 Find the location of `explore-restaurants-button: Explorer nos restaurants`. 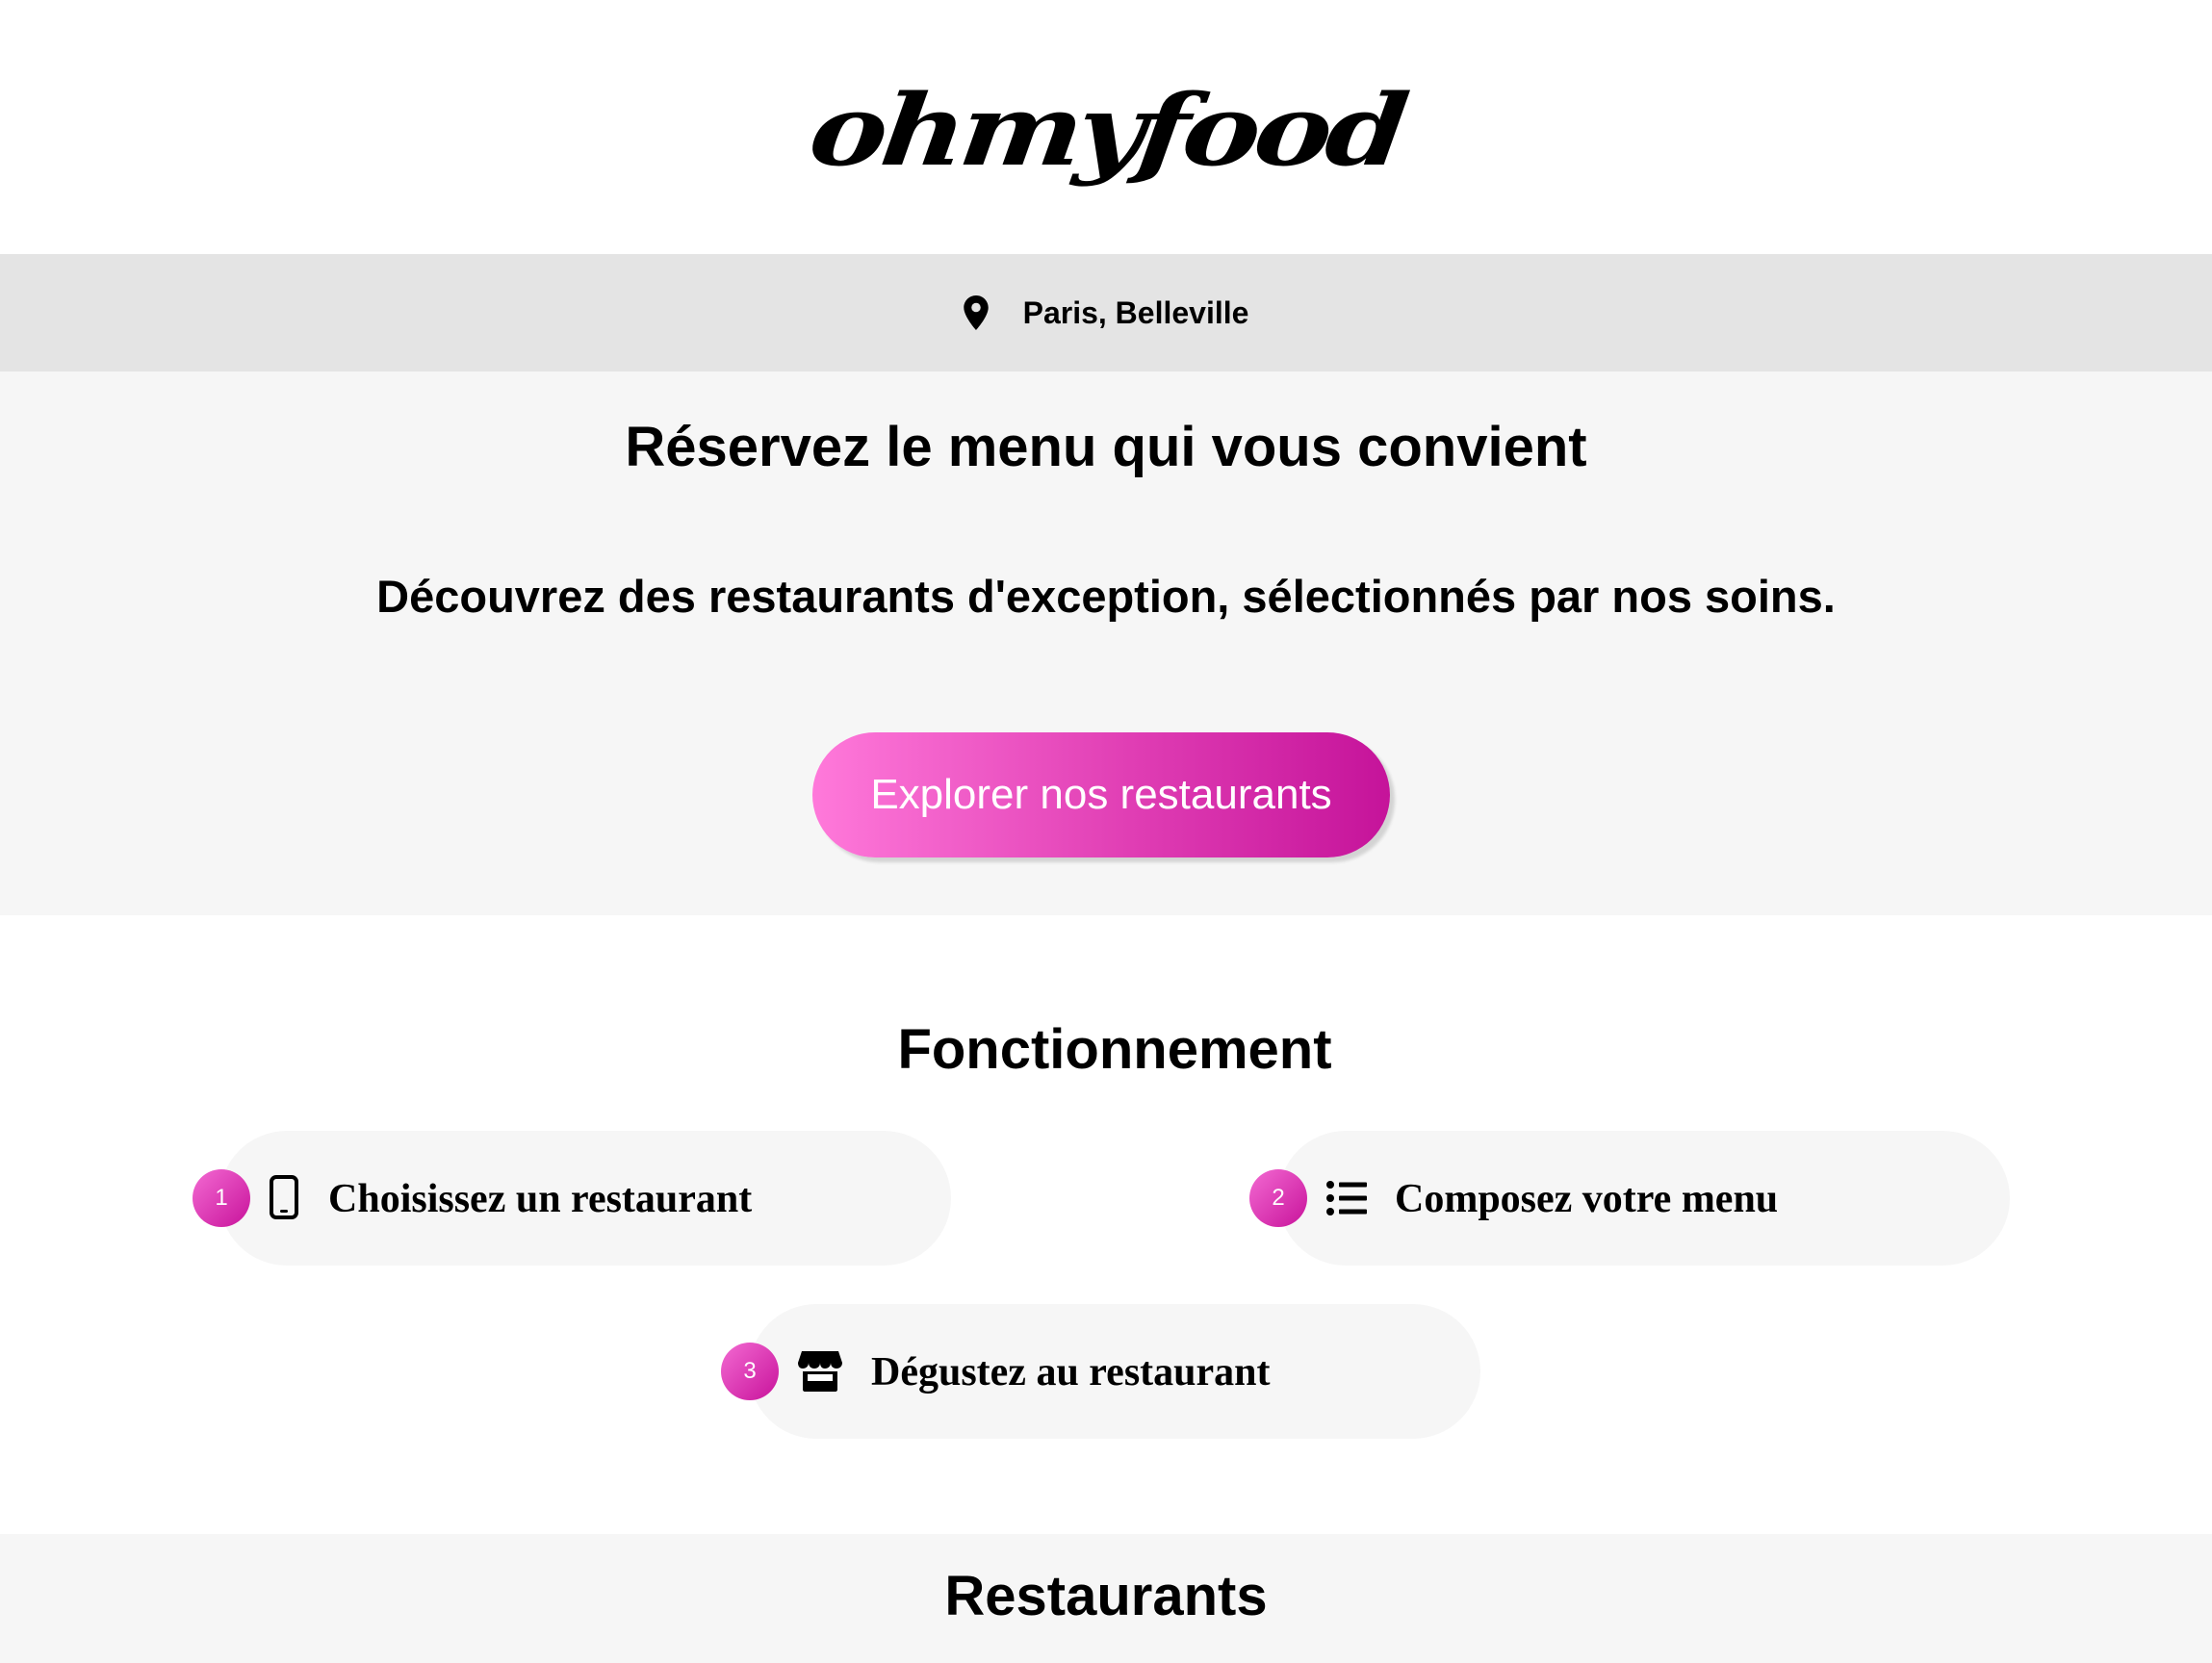

explore-restaurants-button: Explorer nos restaurants is located at coordinates (1101, 794).